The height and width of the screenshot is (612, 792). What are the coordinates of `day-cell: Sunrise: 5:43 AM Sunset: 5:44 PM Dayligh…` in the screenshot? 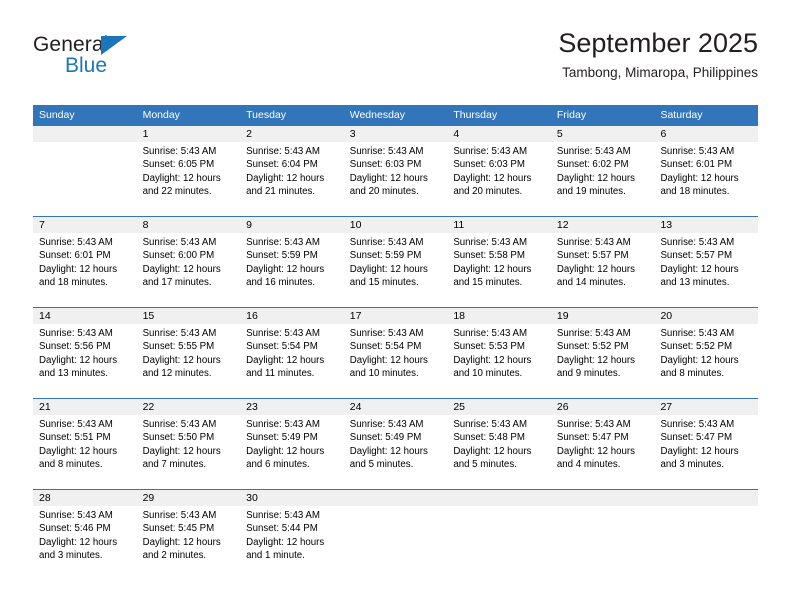 It's located at (292, 543).